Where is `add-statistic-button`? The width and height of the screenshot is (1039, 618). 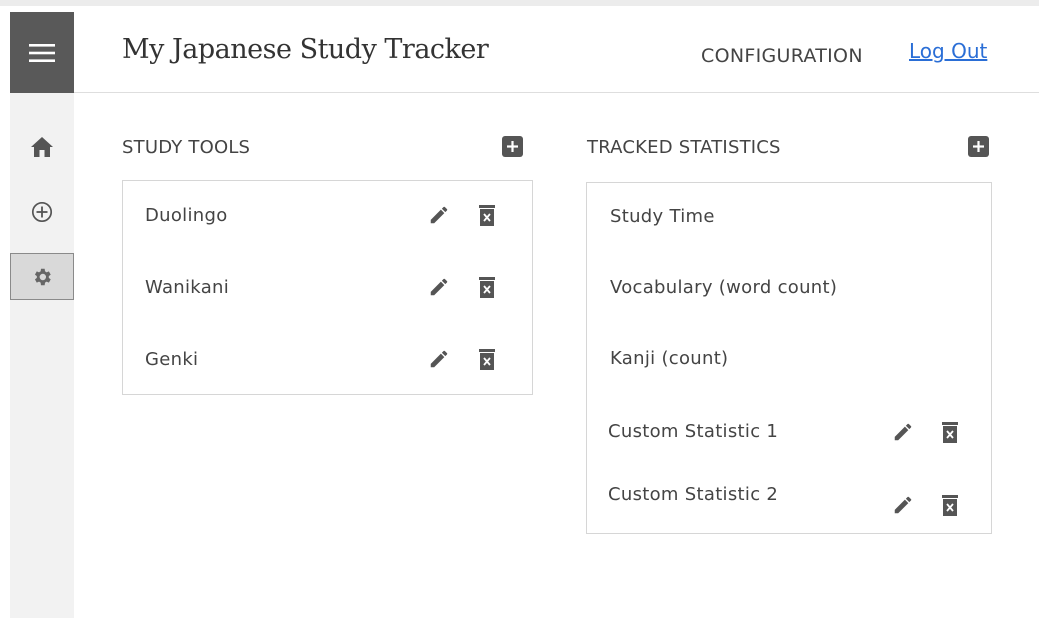
add-statistic-button is located at coordinates (978, 146).